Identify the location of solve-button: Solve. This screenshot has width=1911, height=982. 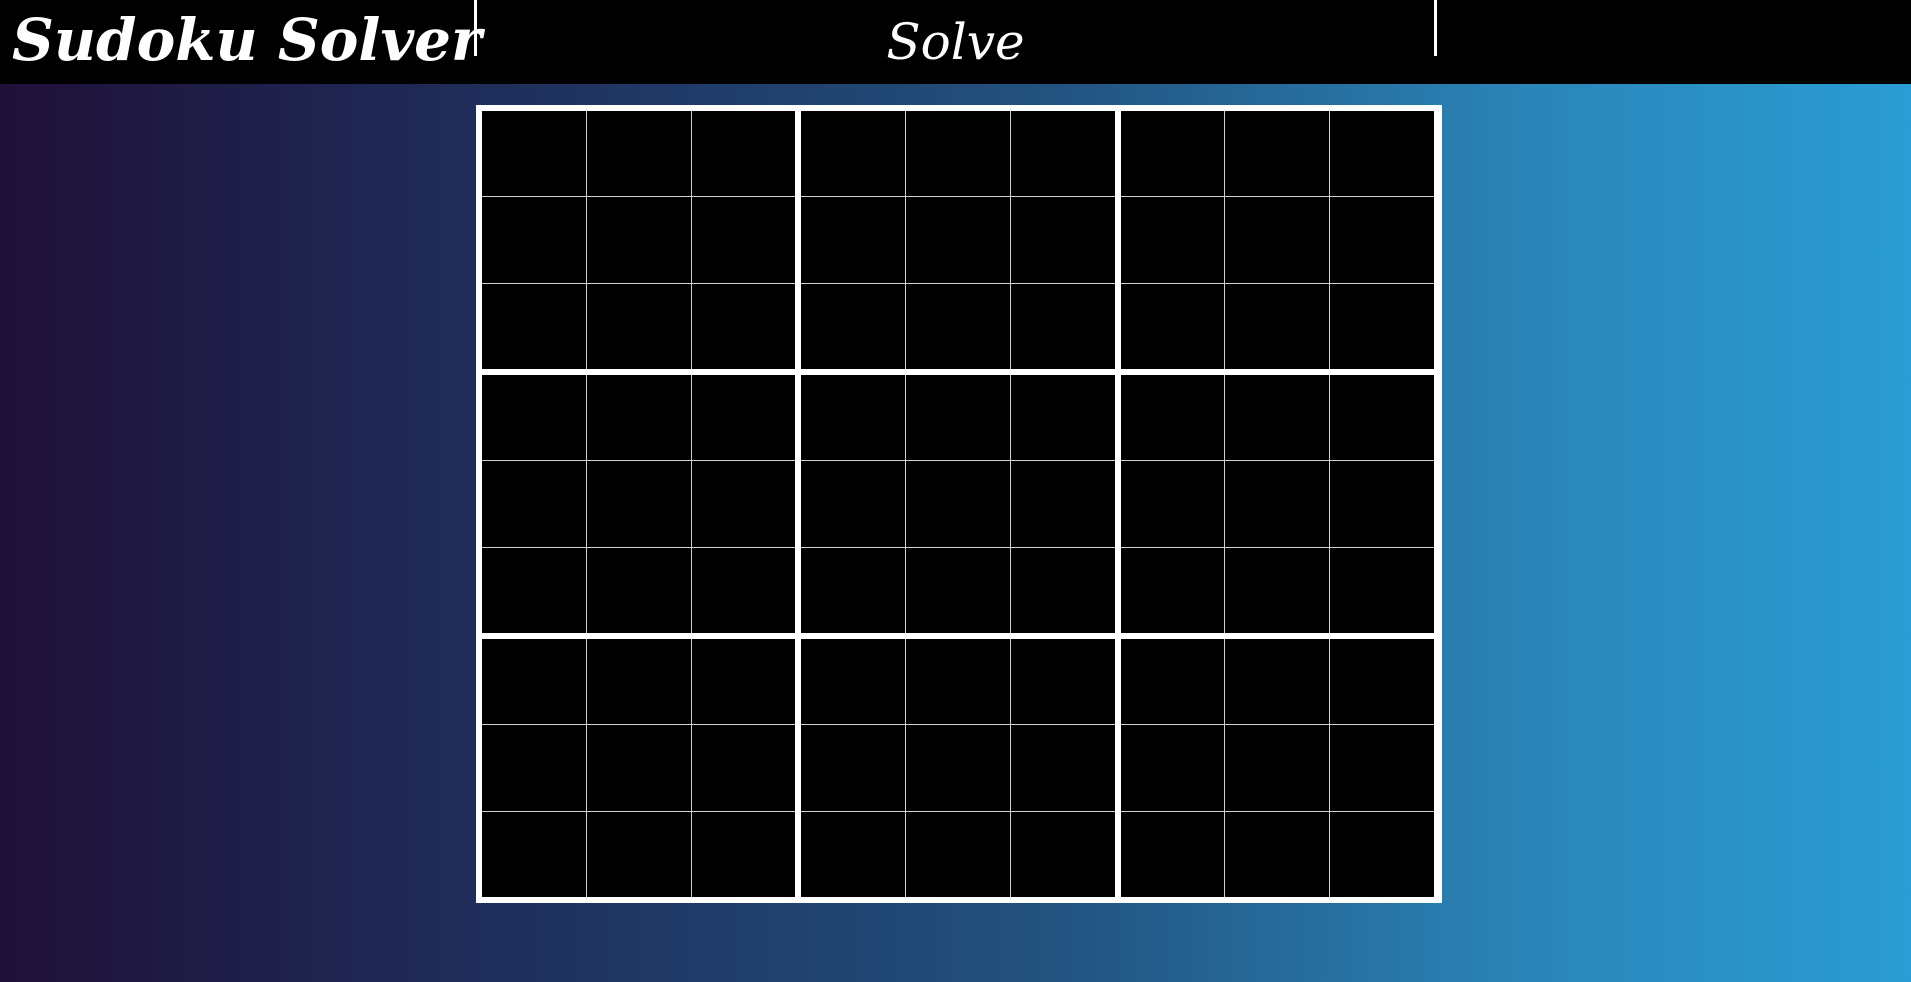
(955, 42).